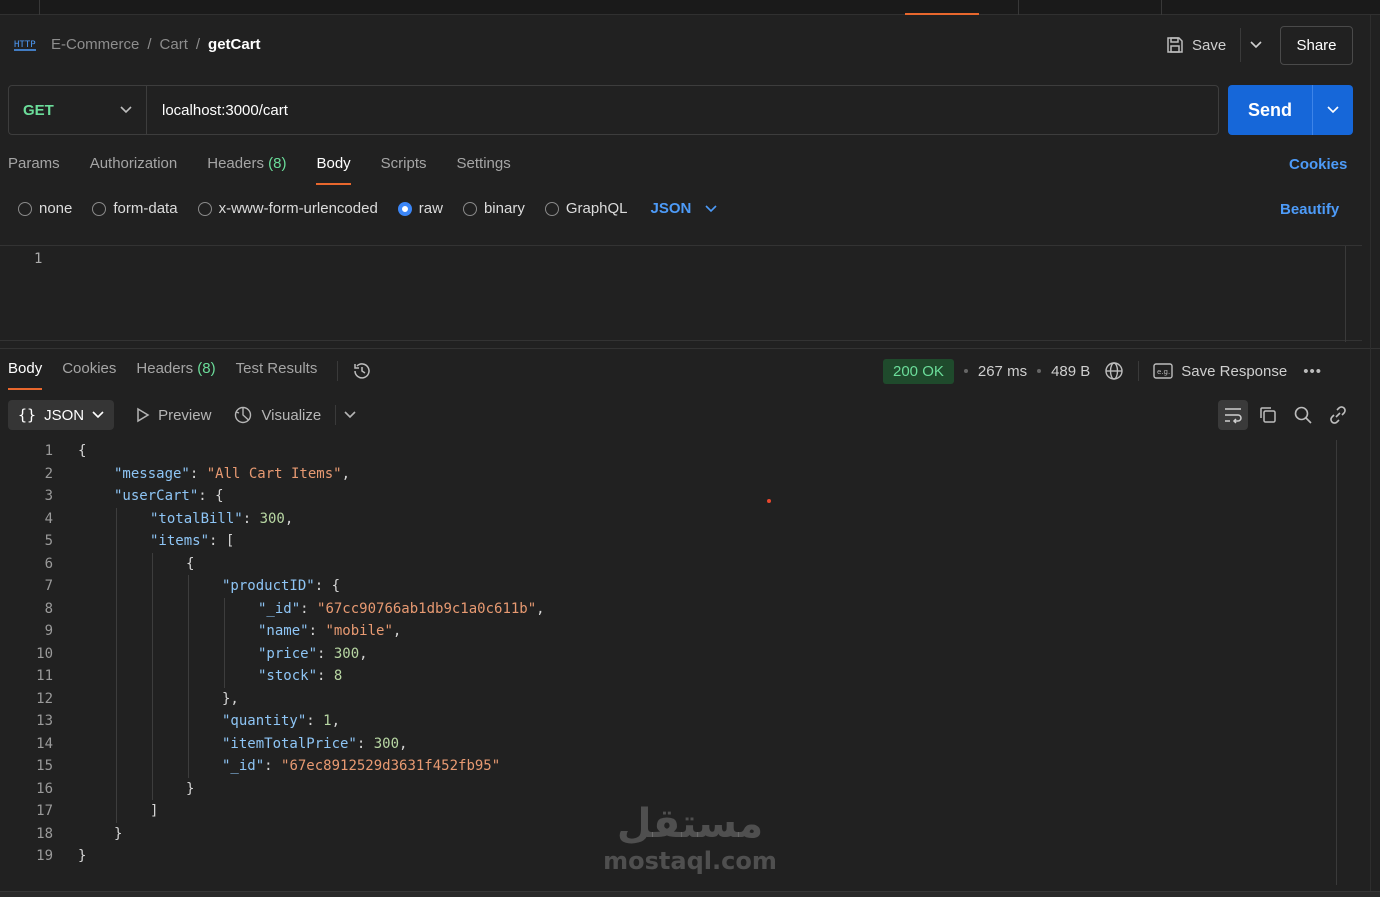 The width and height of the screenshot is (1380, 897). Describe the element at coordinates (404, 170) in the screenshot. I see `tab-scripts: Scripts` at that location.